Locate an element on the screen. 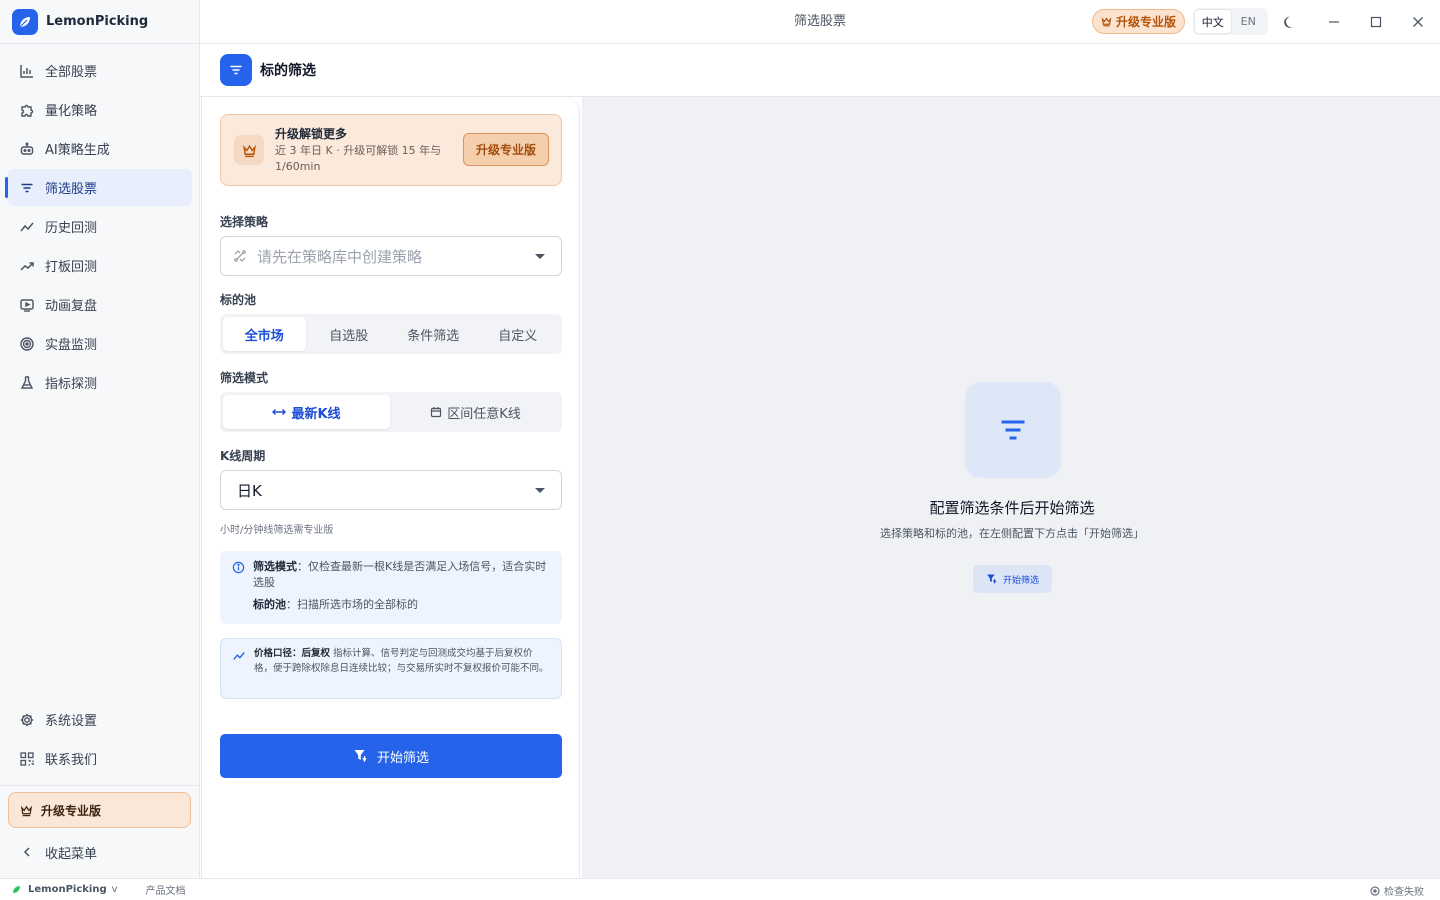 This screenshot has width=1440, height=900. sidebar-item-label: AI策略生成 is located at coordinates (77, 150).